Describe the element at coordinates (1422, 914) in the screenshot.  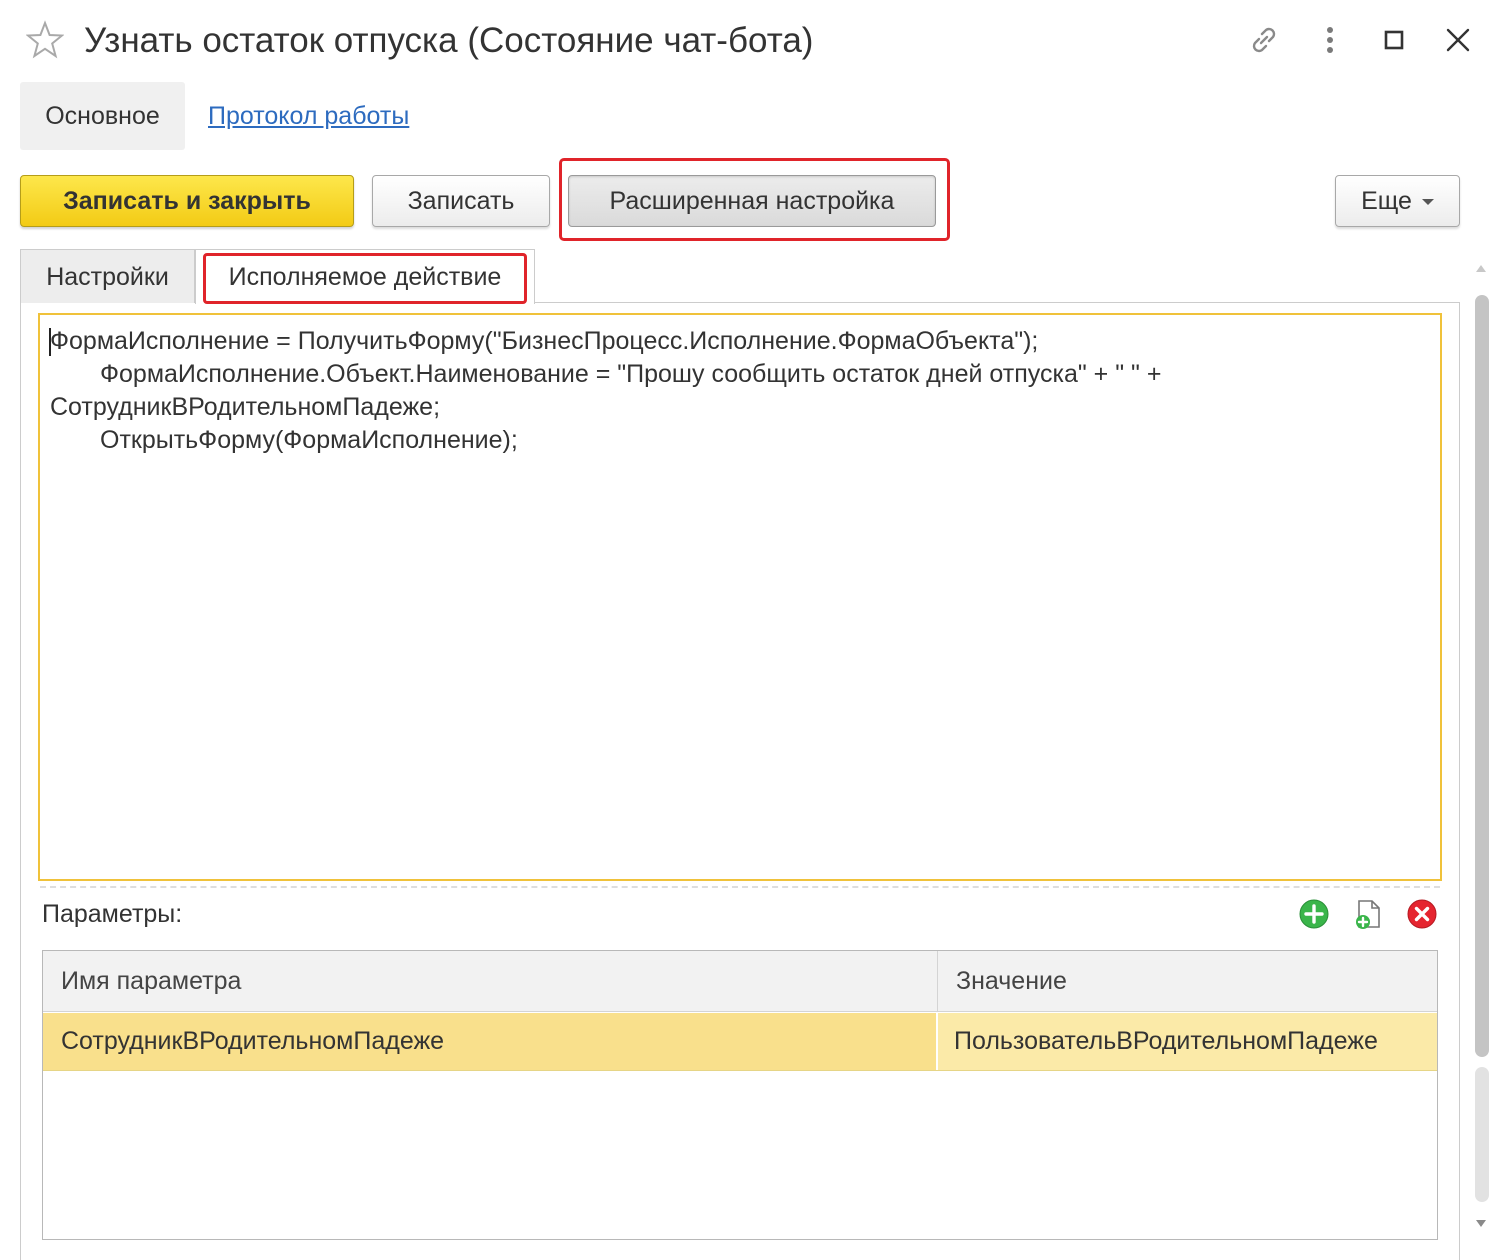
I see `delete-icon` at that location.